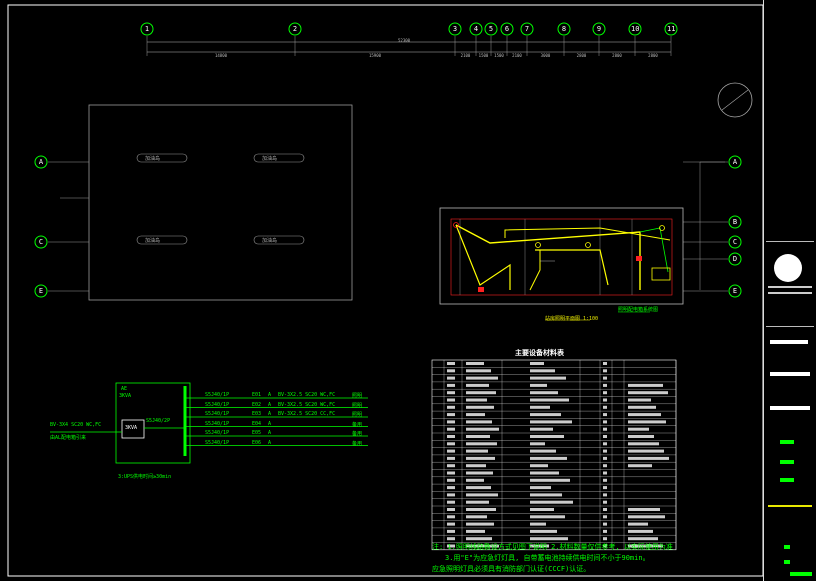 This screenshot has height=581, width=816. Describe the element at coordinates (61, 226) in the screenshot. I see `left-grid-axes` at that location.